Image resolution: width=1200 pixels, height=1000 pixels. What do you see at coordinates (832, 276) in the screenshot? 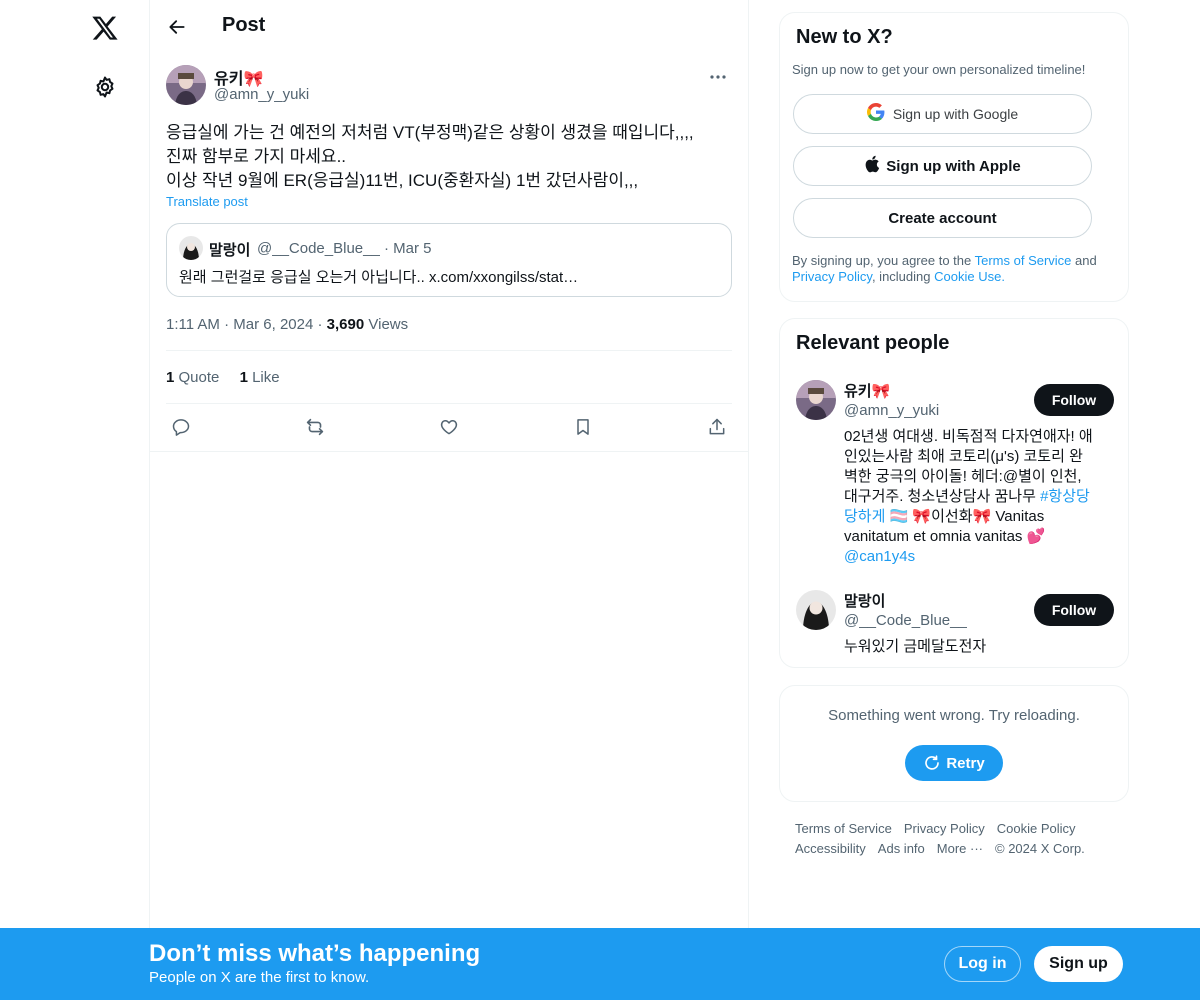
I see `privacy-link: Privacy Policy` at bounding box center [832, 276].